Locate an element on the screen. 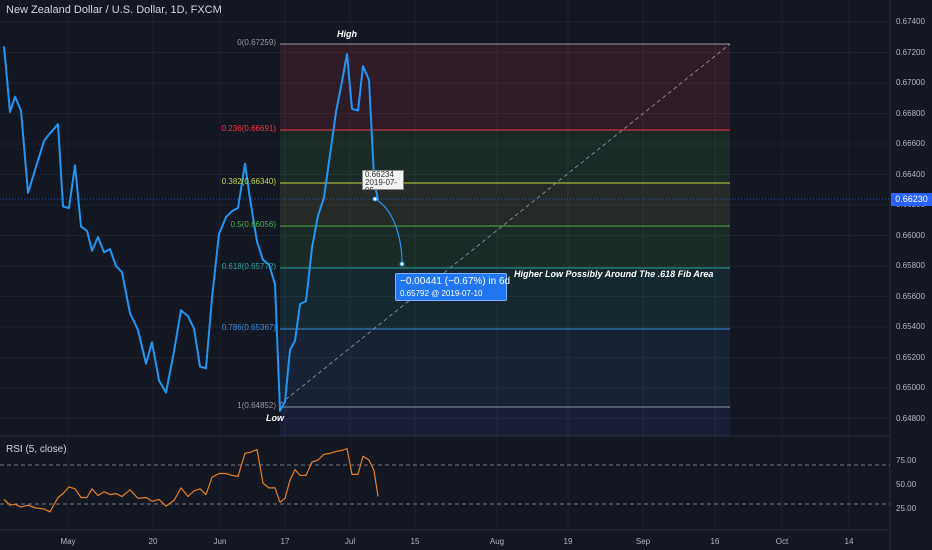 This screenshot has width=932, height=550. price-axis-label: 0.65000 is located at coordinates (910, 387).